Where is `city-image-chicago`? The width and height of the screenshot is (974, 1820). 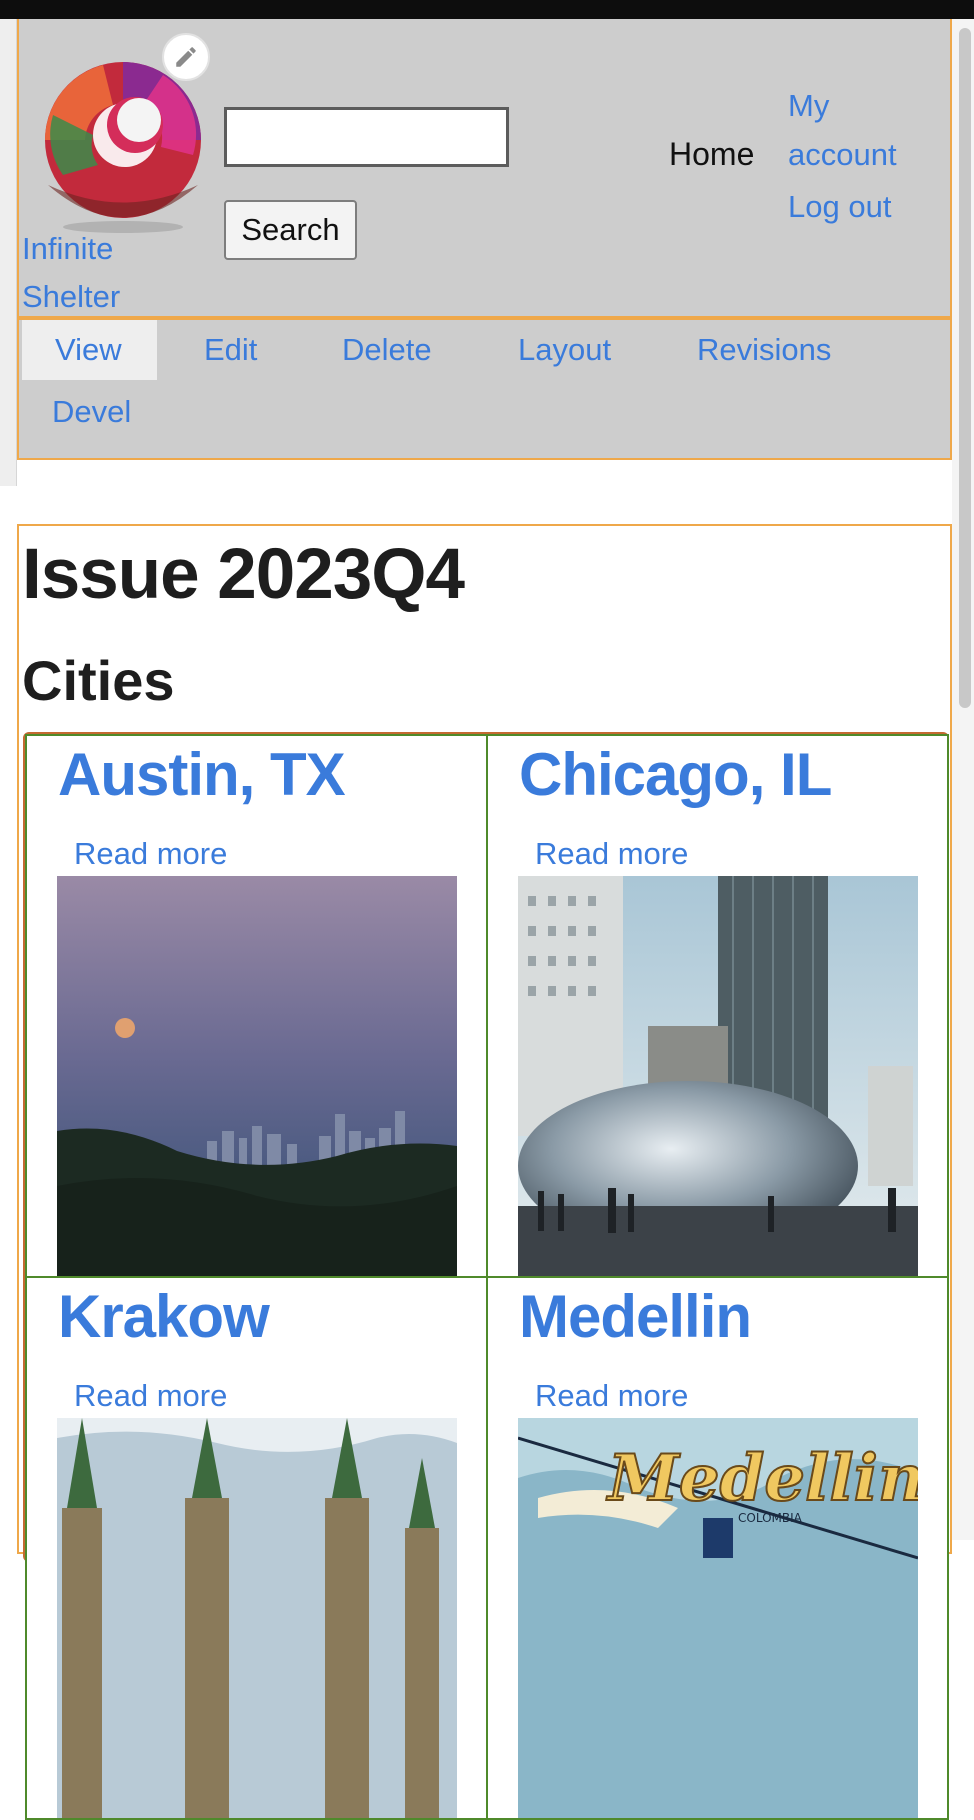 city-image-chicago is located at coordinates (718, 1076).